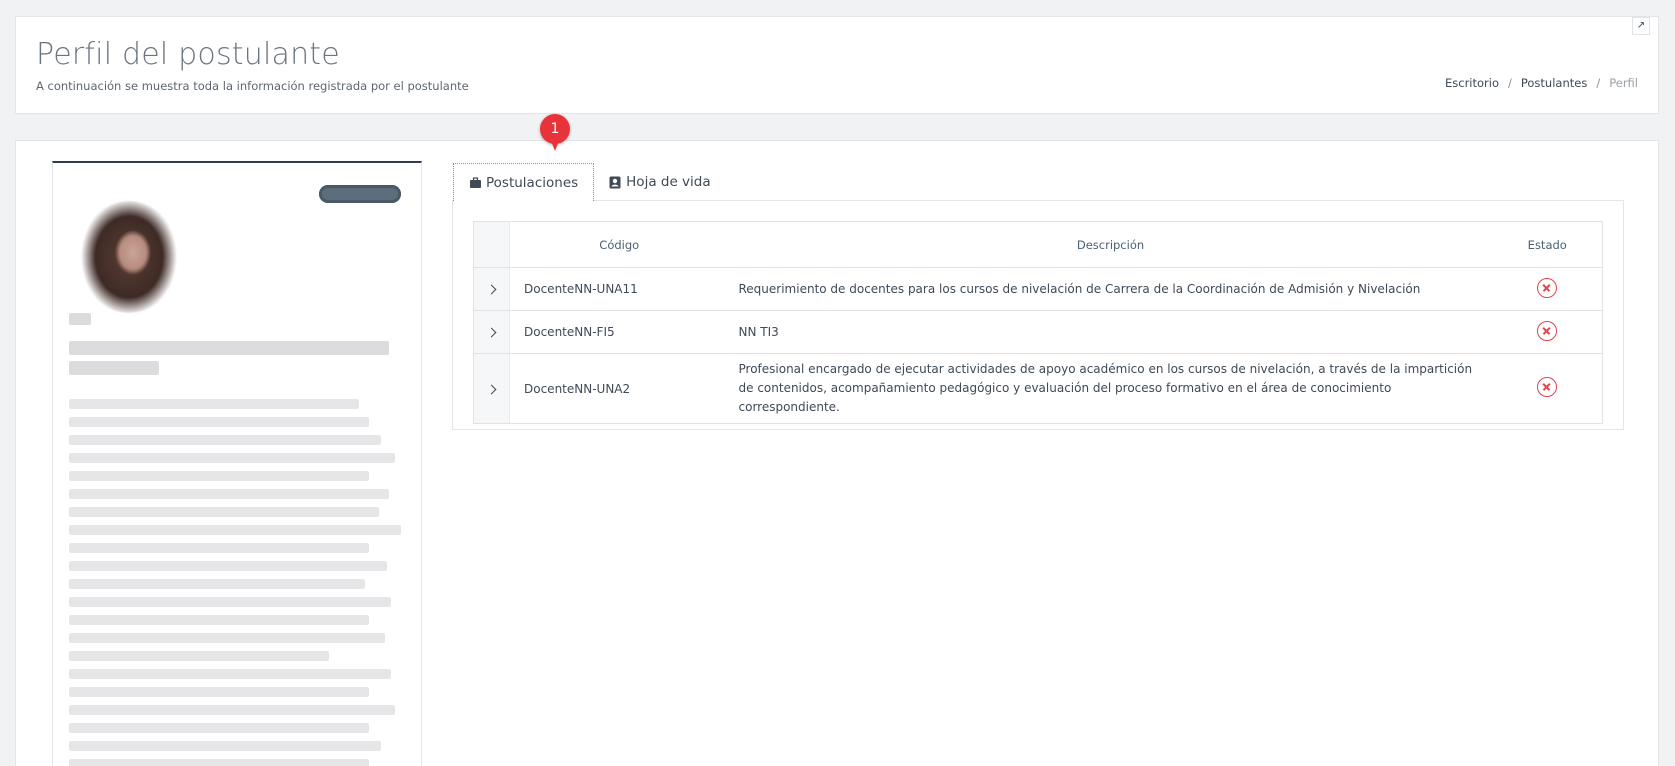 This screenshot has height=766, width=1675. I want to click on expand-icon: ↗, so click(1641, 26).